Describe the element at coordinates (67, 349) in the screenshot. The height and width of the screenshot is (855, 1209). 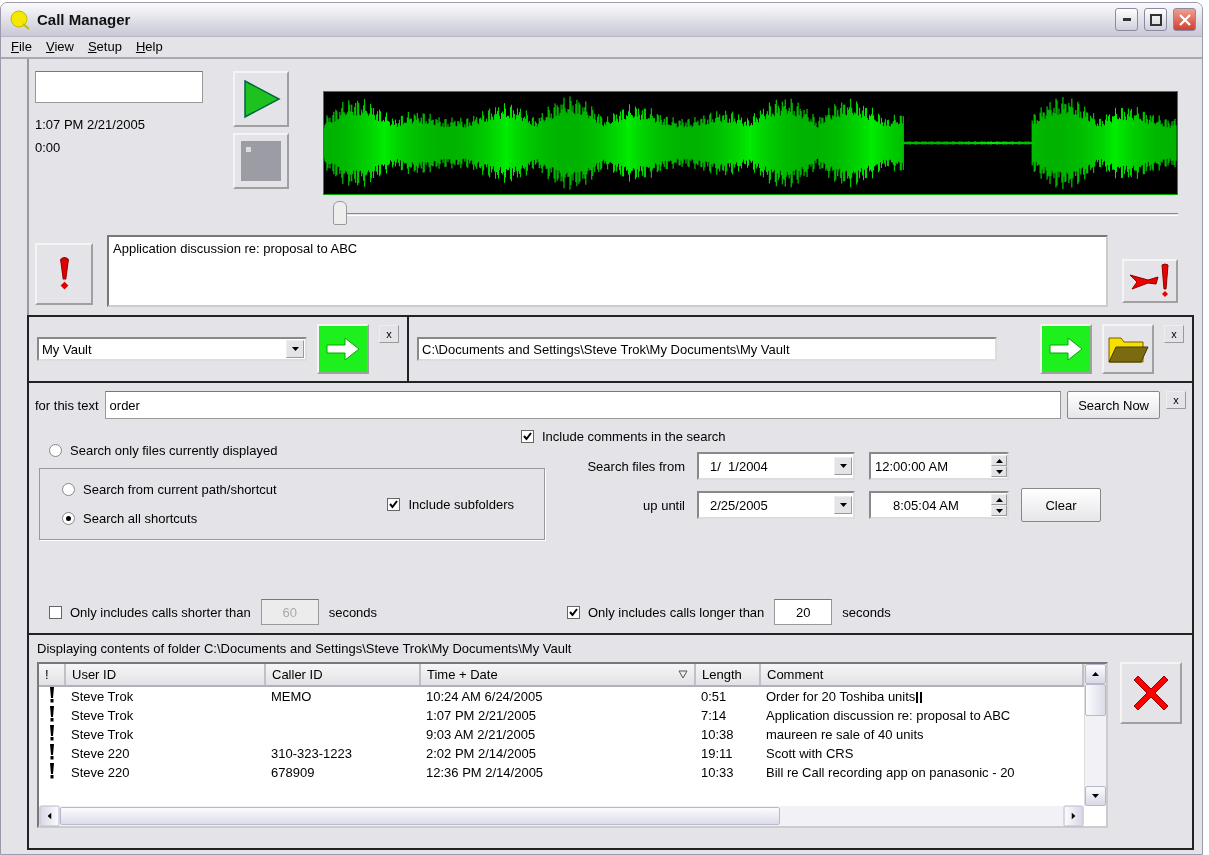
I see `dropdown-value: My Vault` at that location.